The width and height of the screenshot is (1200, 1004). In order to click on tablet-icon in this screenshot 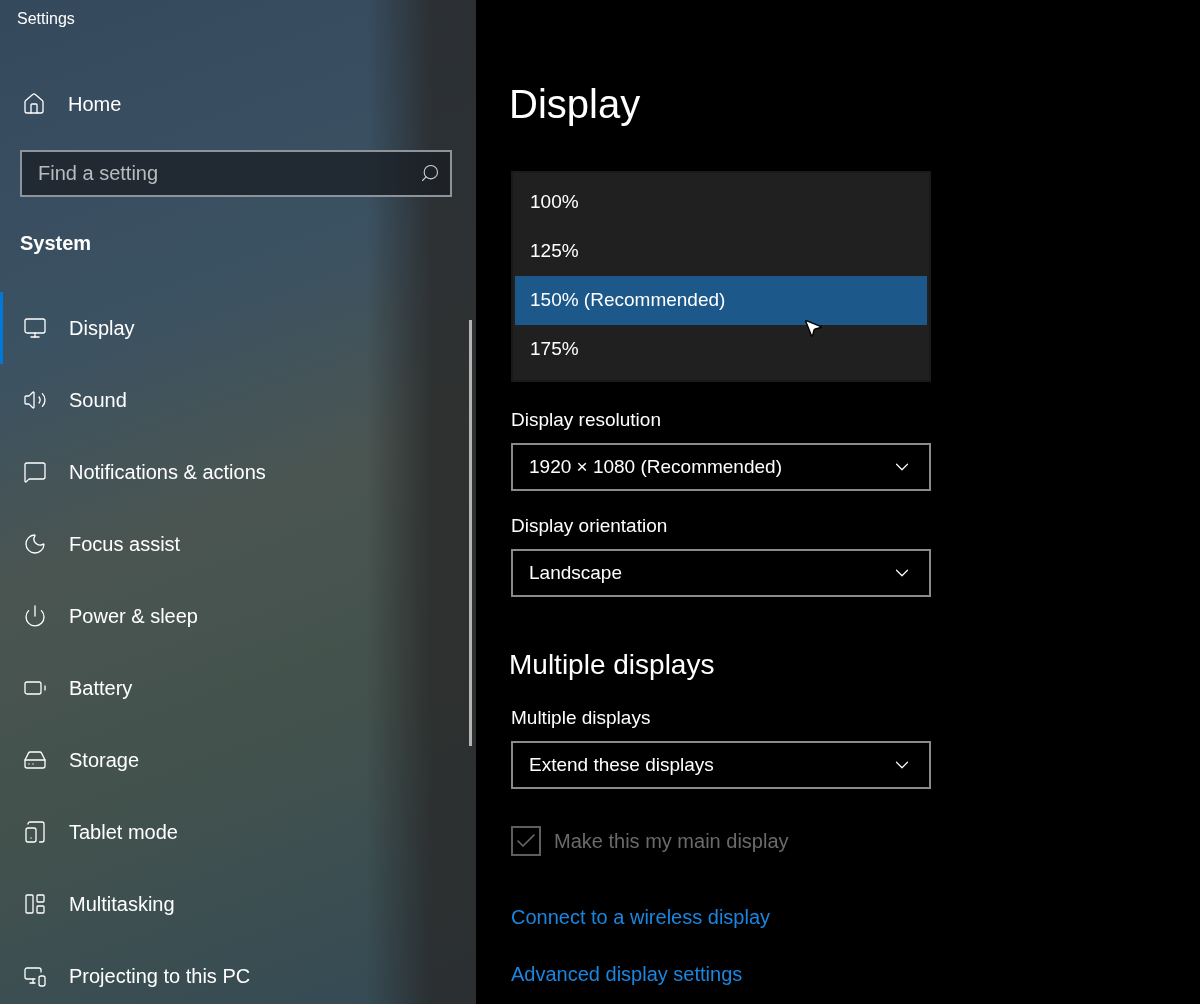, I will do `click(35, 832)`.